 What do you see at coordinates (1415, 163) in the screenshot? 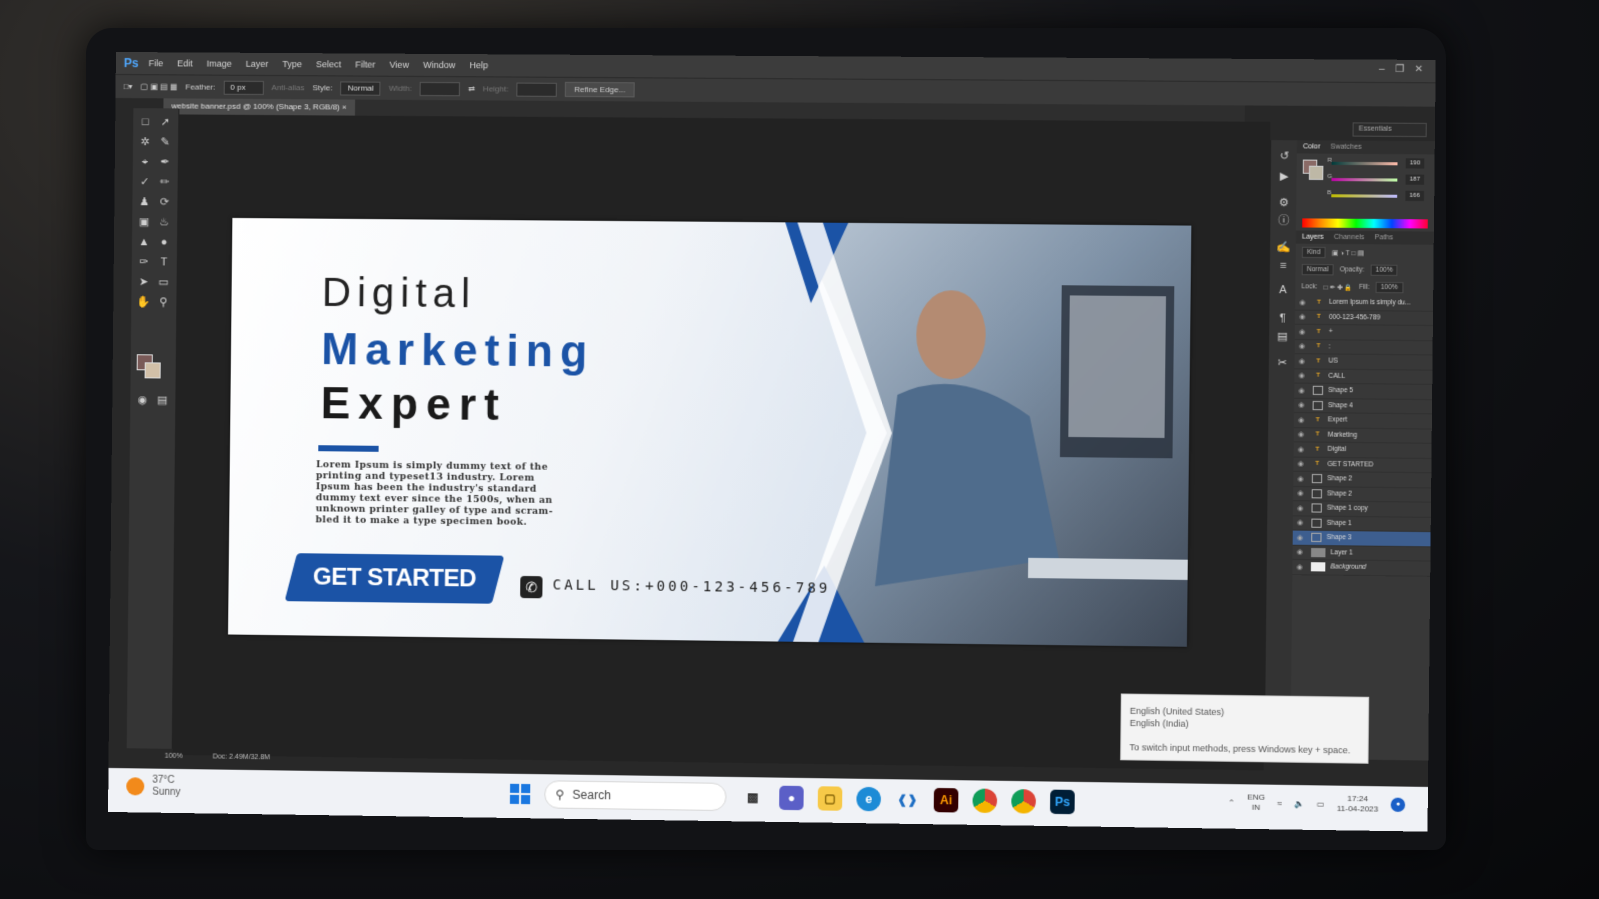
I see `r-value: 190` at bounding box center [1415, 163].